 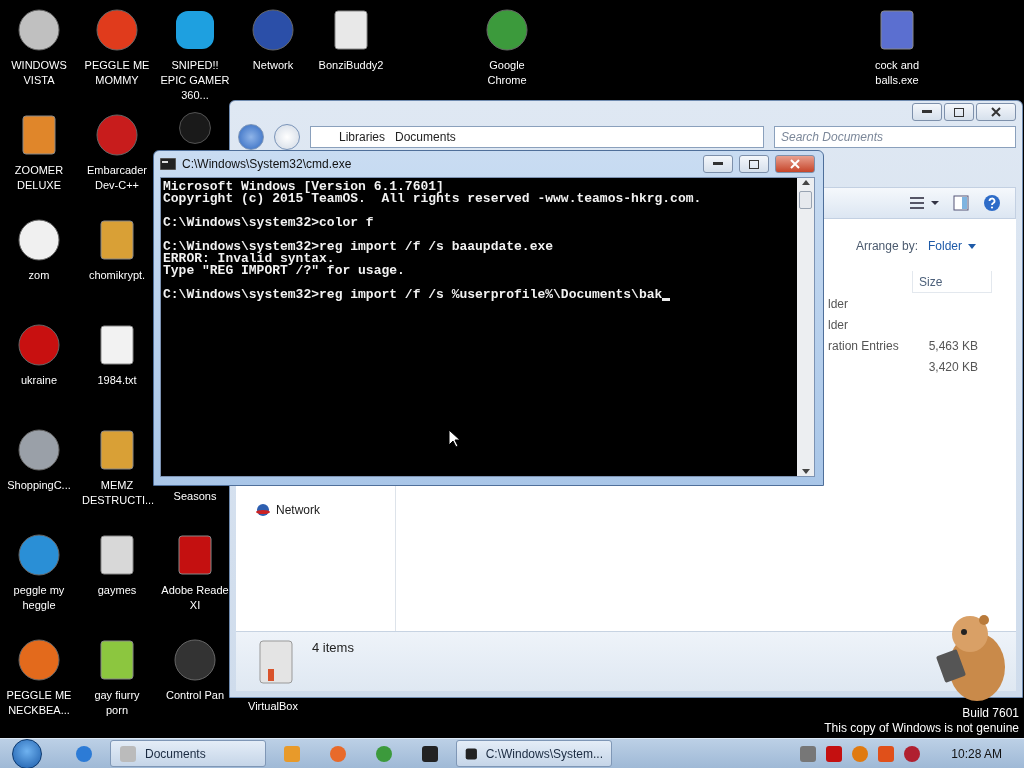 I want to click on shortcut-label: Seasons, so click(x=195, y=496).